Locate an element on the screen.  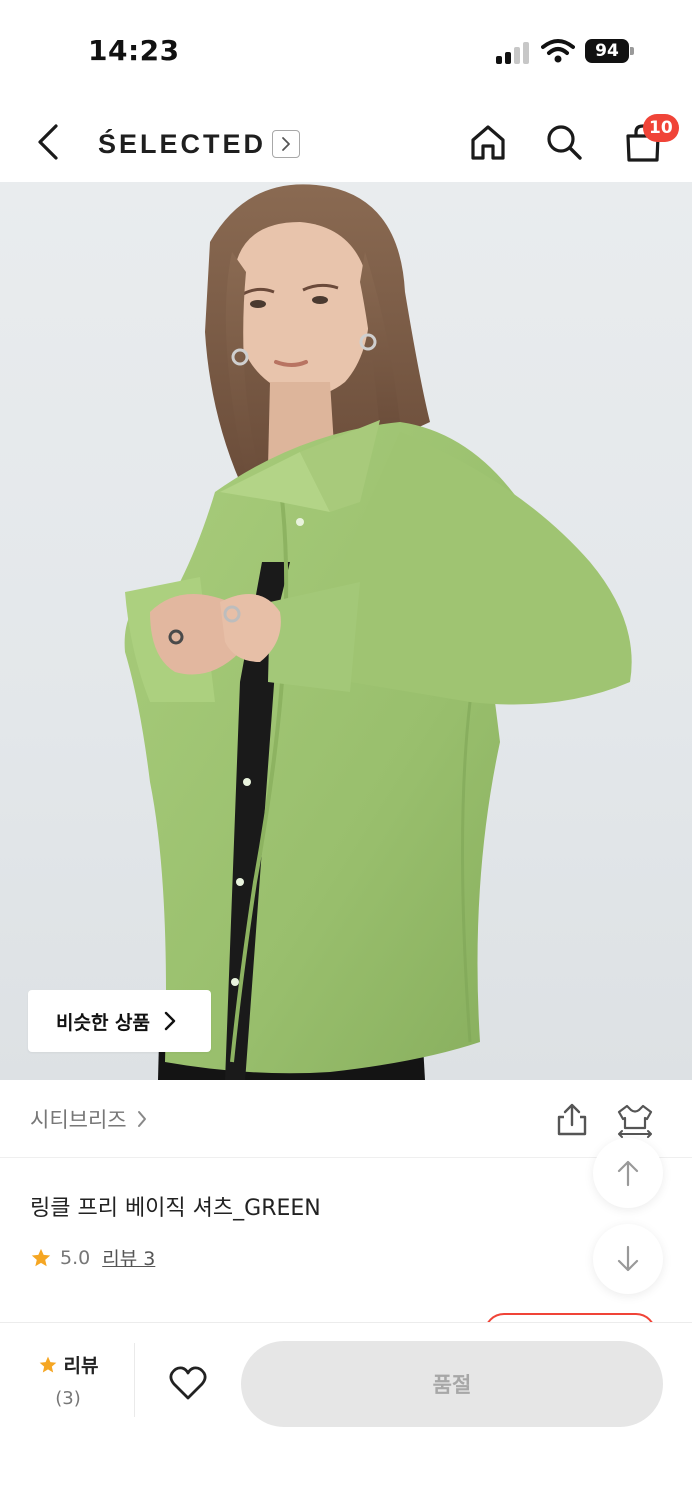
bottom-review-label: 리뷰 is located at coordinates (81, 1366).